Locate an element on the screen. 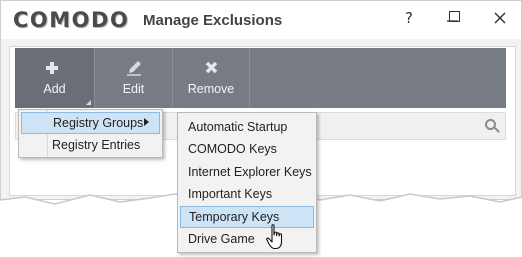 The image size is (522, 257). close-icon is located at coordinates (500, 18).